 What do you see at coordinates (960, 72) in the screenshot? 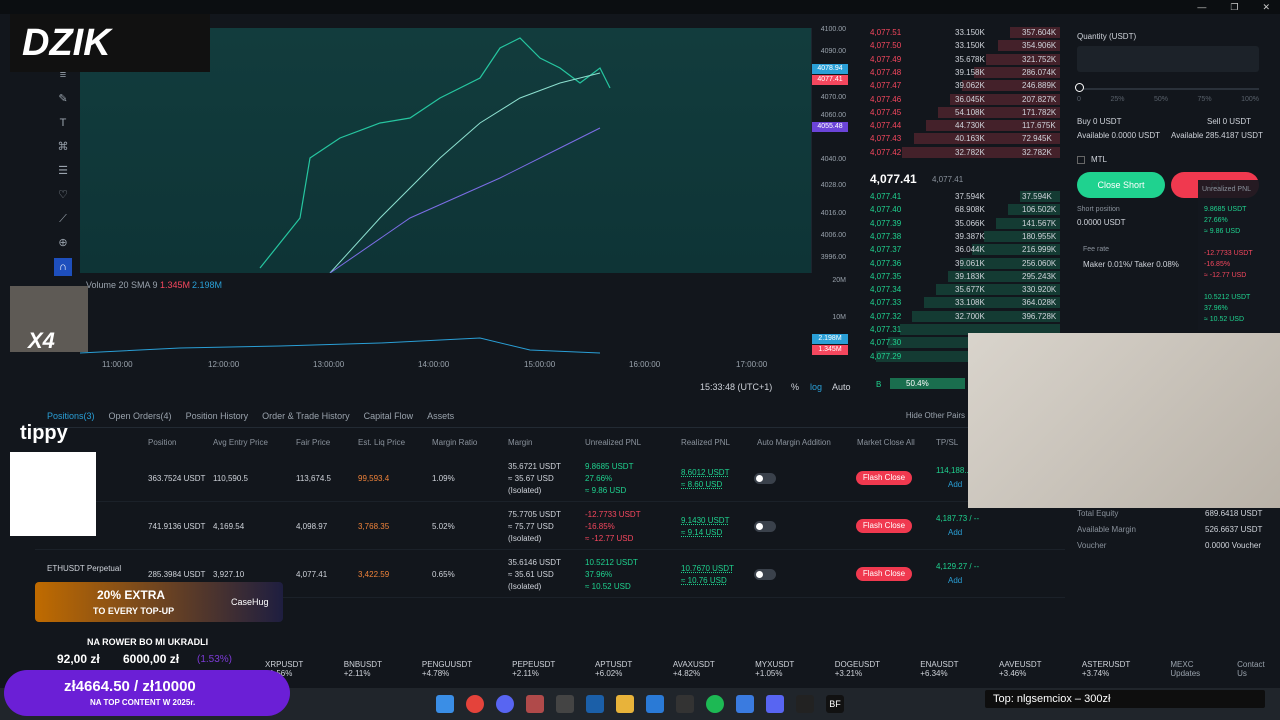
I see `ask-row: 4,077.48 39.158K 286.074K` at bounding box center [960, 72].